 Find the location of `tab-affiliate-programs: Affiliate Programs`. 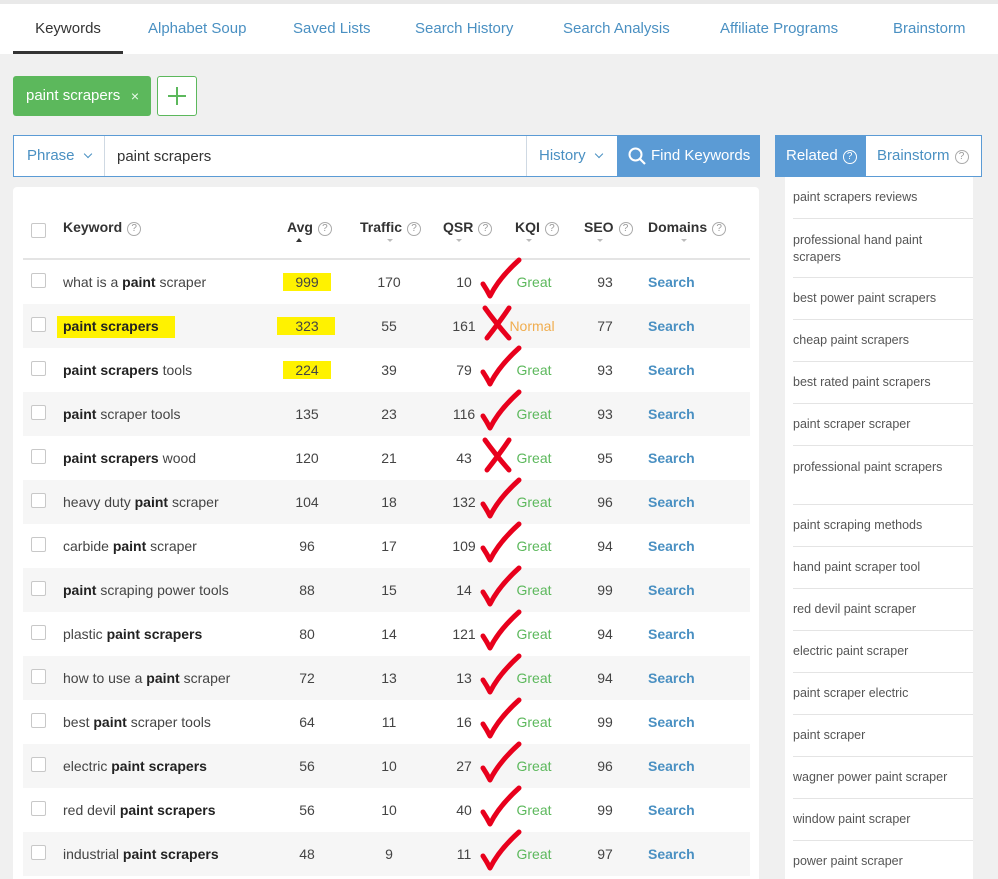

tab-affiliate-programs: Affiliate Programs is located at coordinates (779, 29).